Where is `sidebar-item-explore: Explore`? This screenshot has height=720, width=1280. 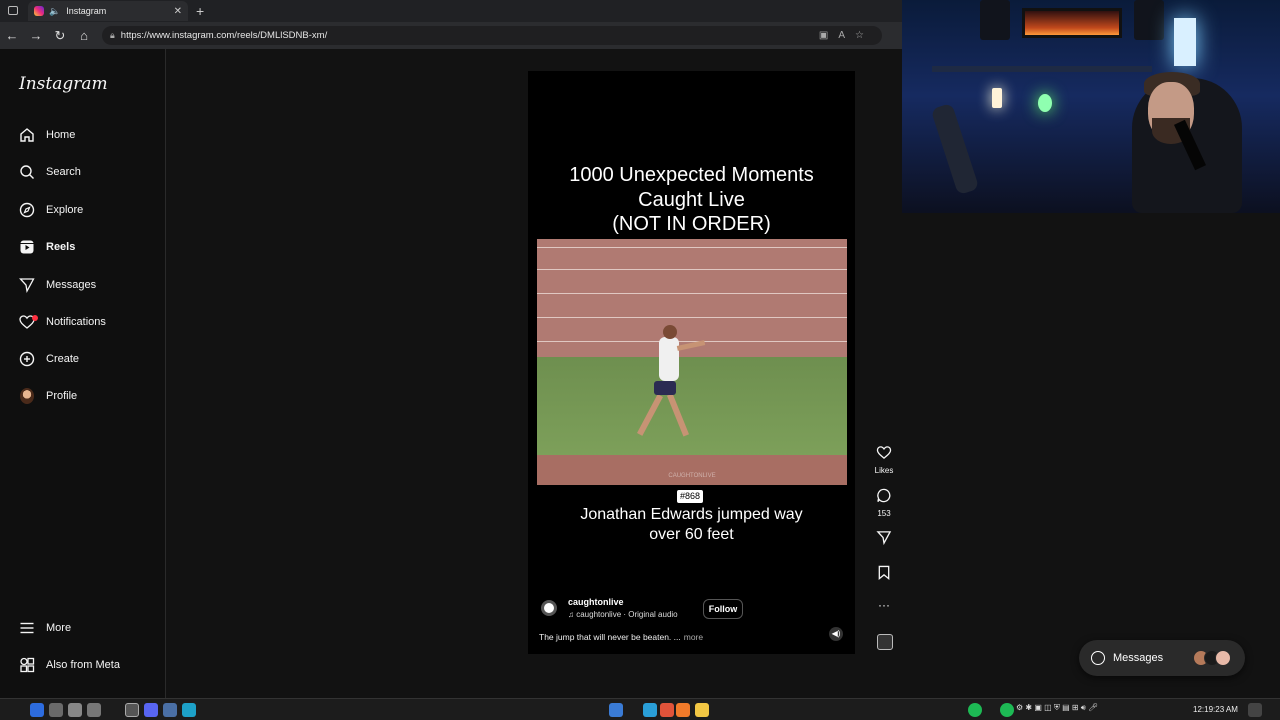
sidebar-item-explore: Explore is located at coordinates (50, 210).